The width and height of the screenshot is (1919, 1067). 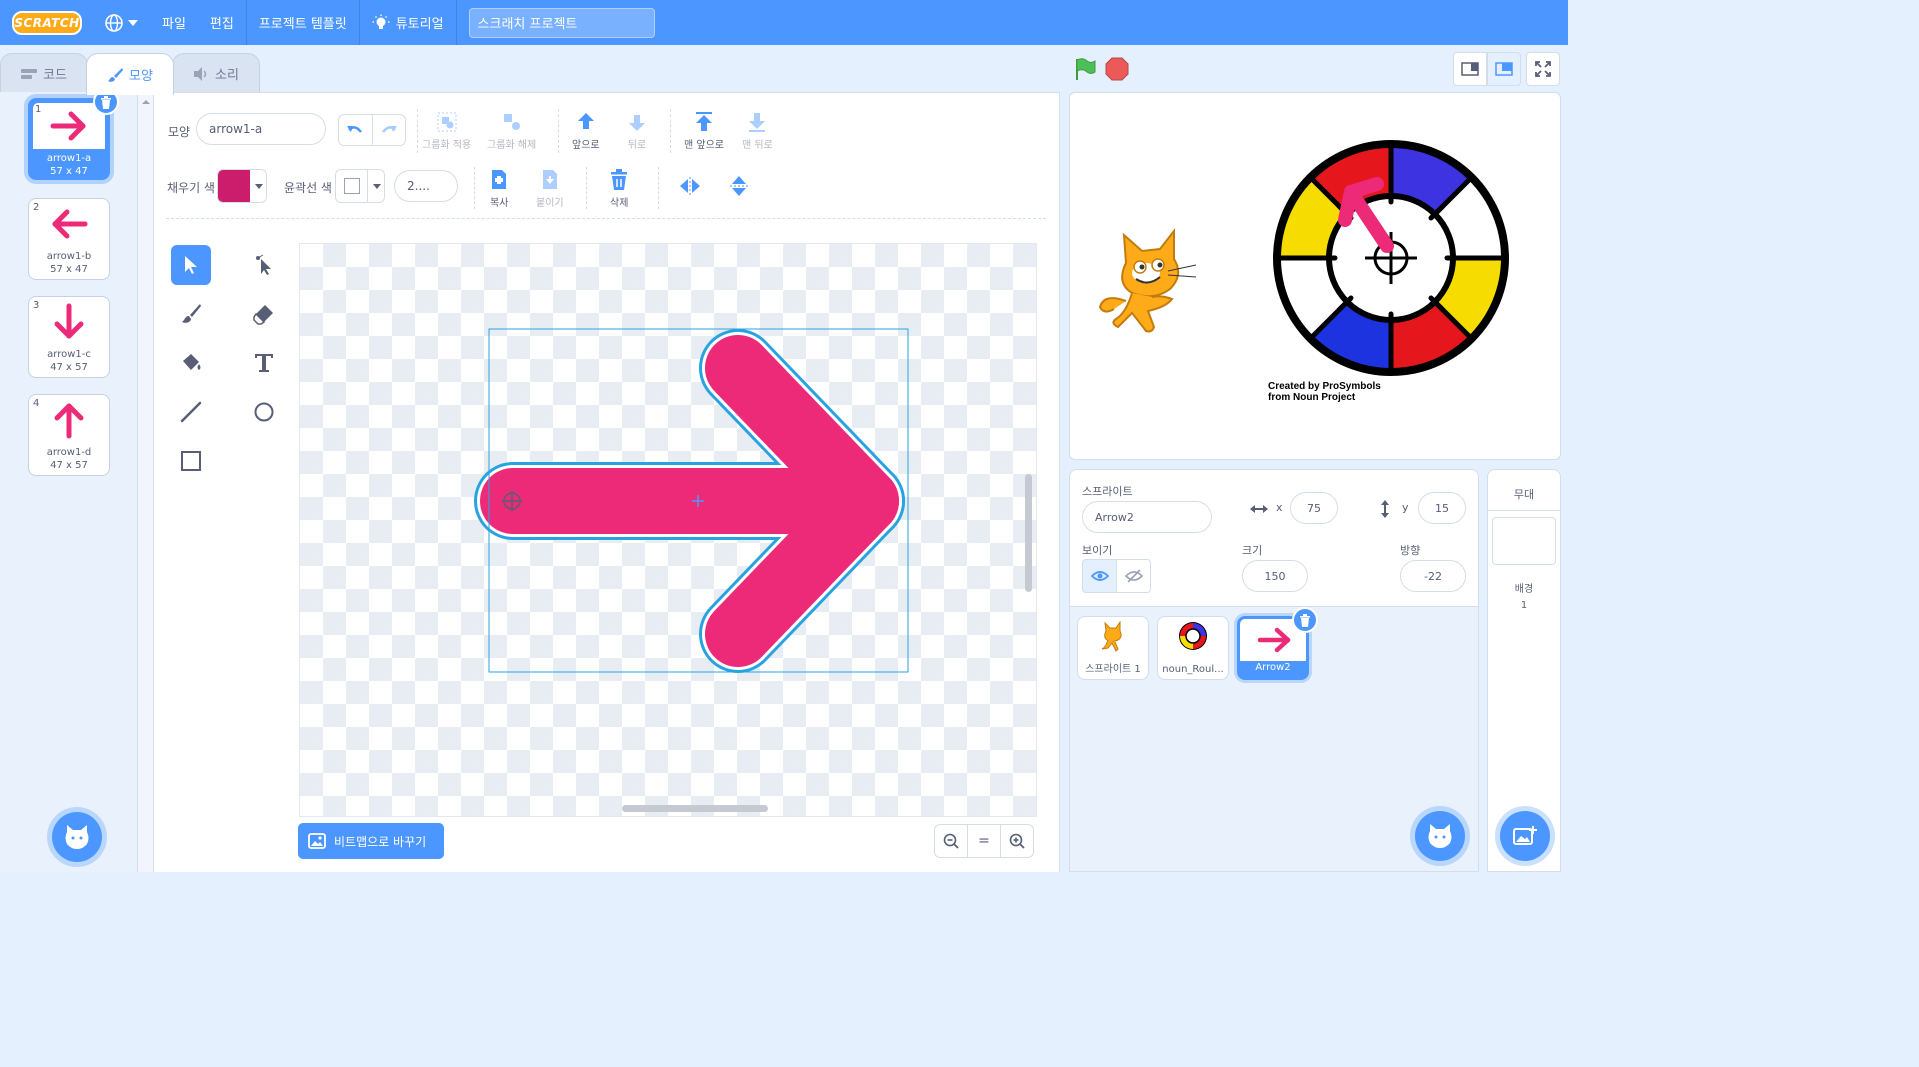 What do you see at coordinates (1440, 836) in the screenshot?
I see `choose-sprite-button` at bounding box center [1440, 836].